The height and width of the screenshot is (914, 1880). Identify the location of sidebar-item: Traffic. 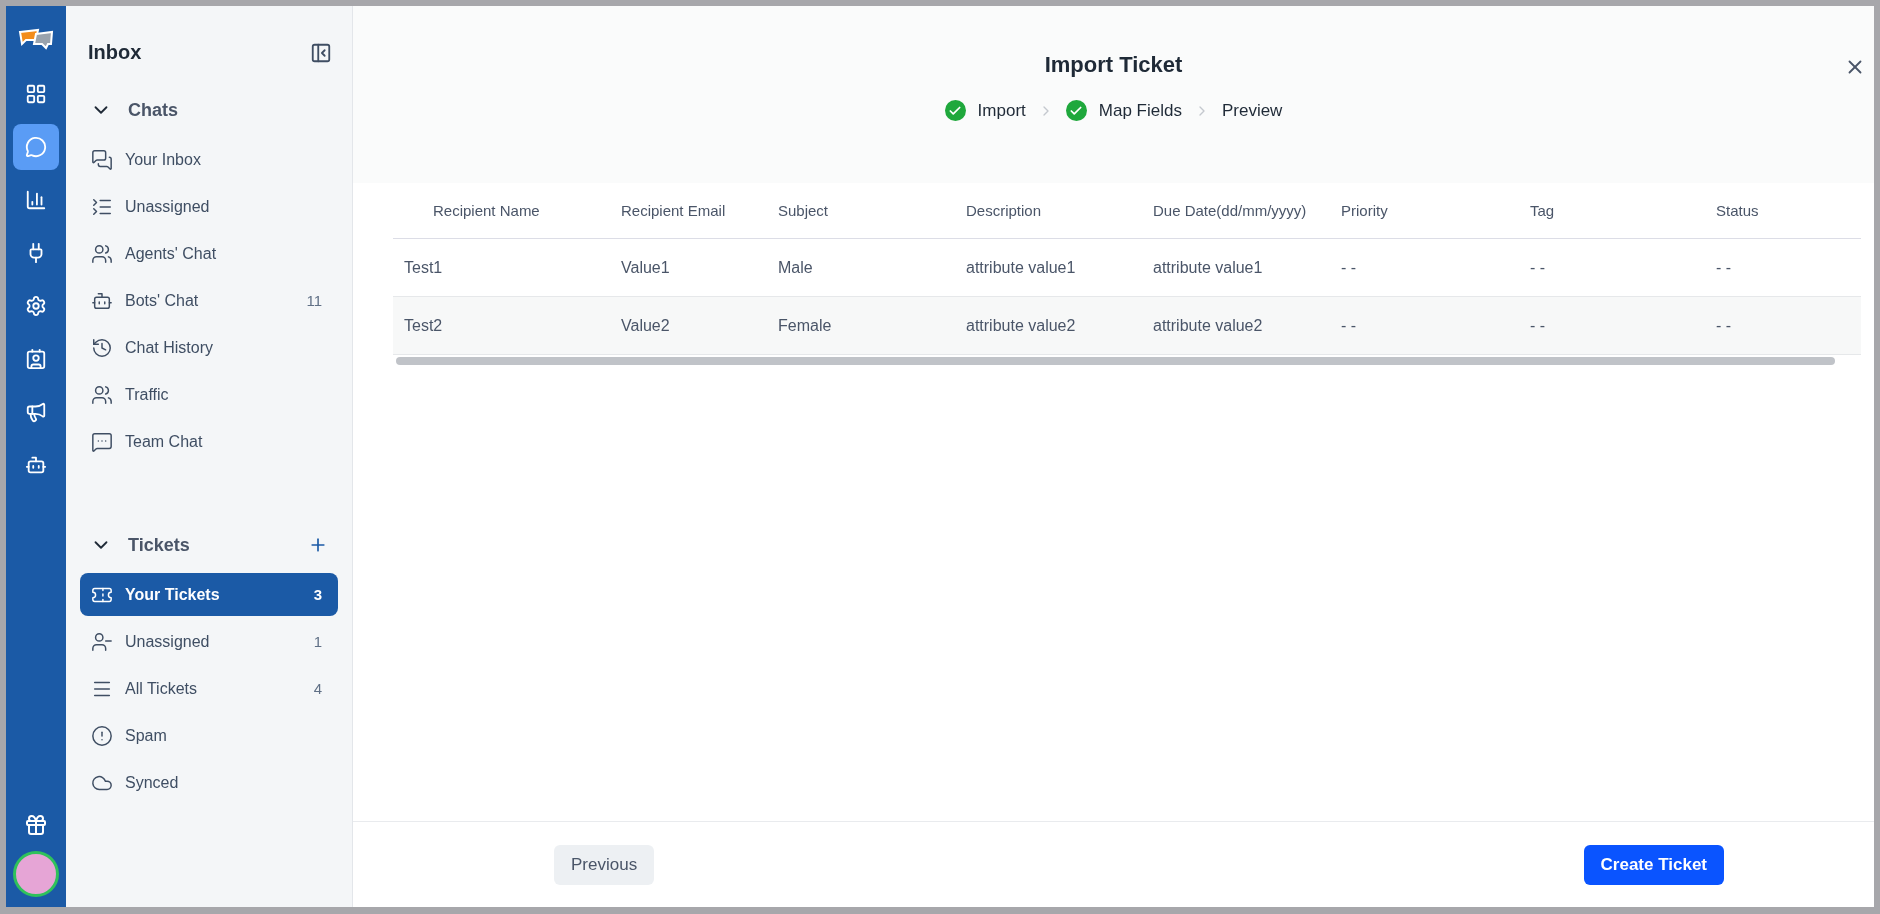
(209, 394).